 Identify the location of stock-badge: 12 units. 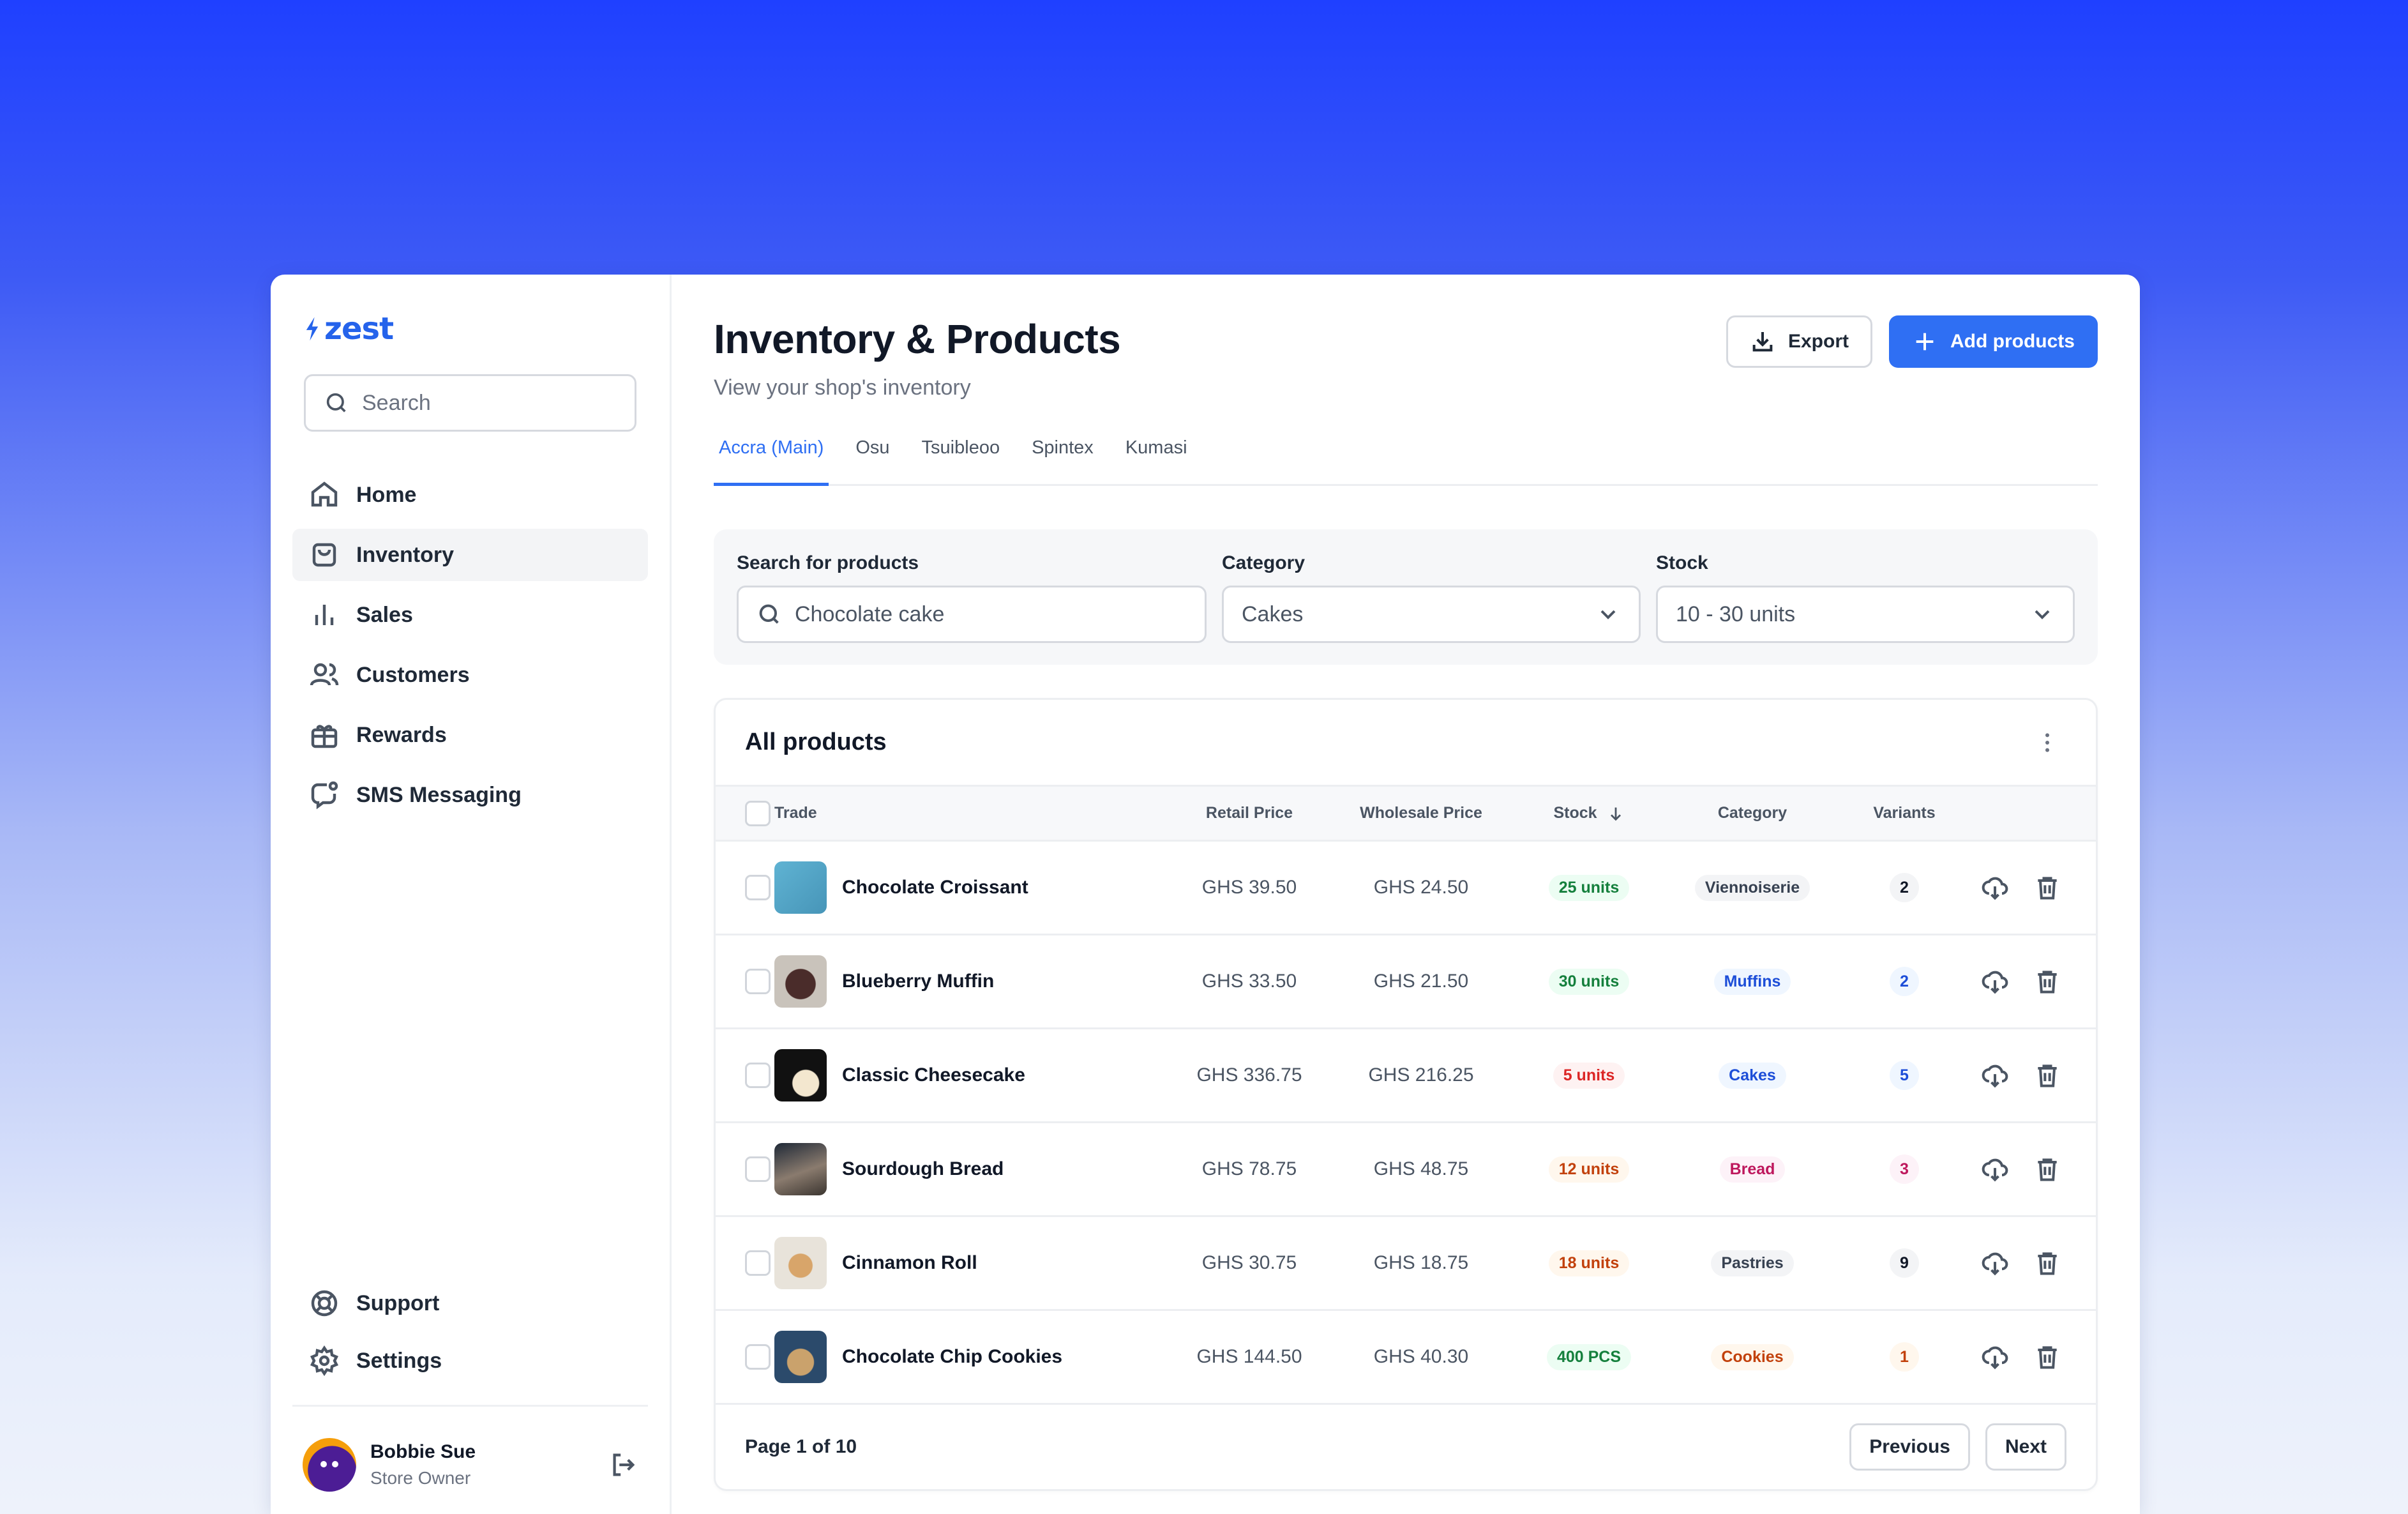
(1589, 1169).